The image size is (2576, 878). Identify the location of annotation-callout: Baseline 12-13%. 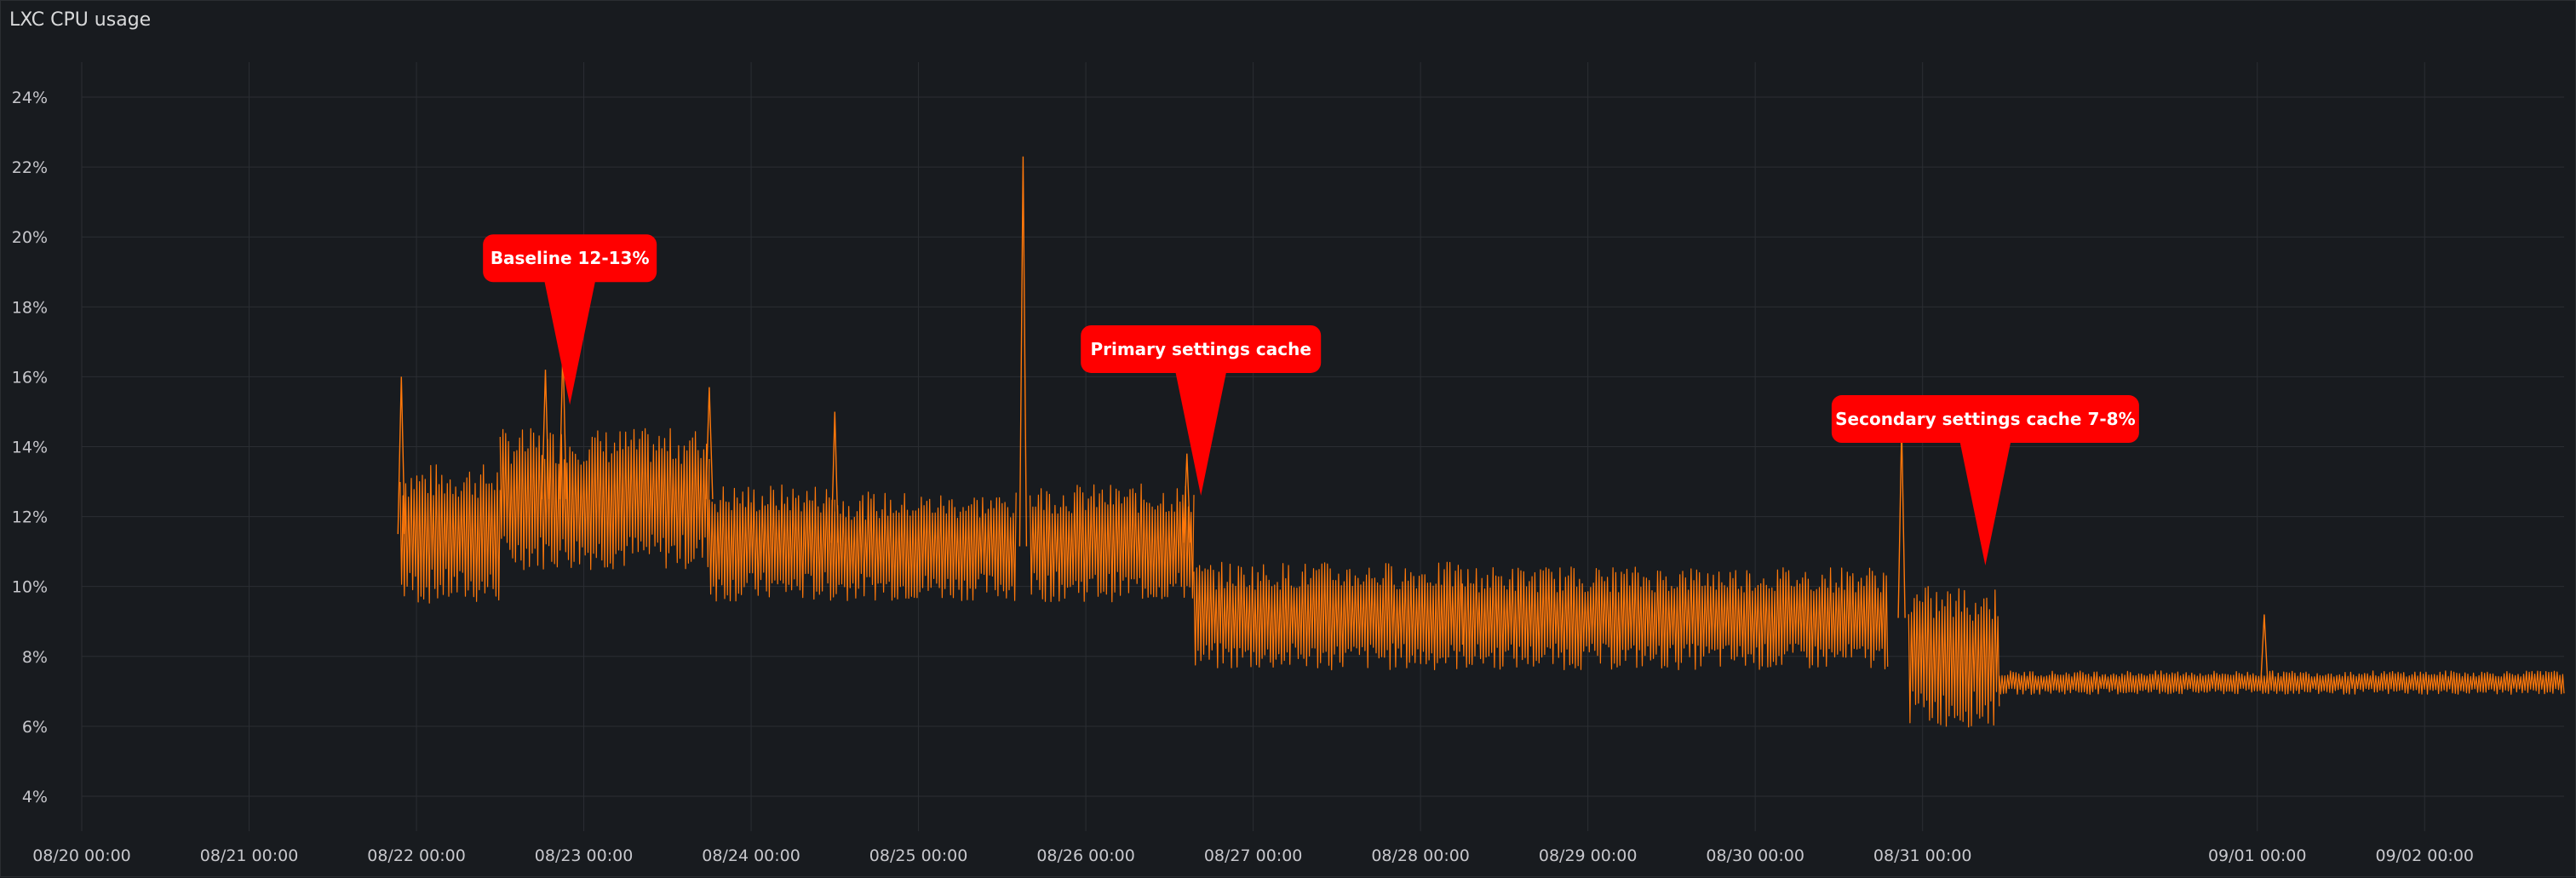
(570, 319).